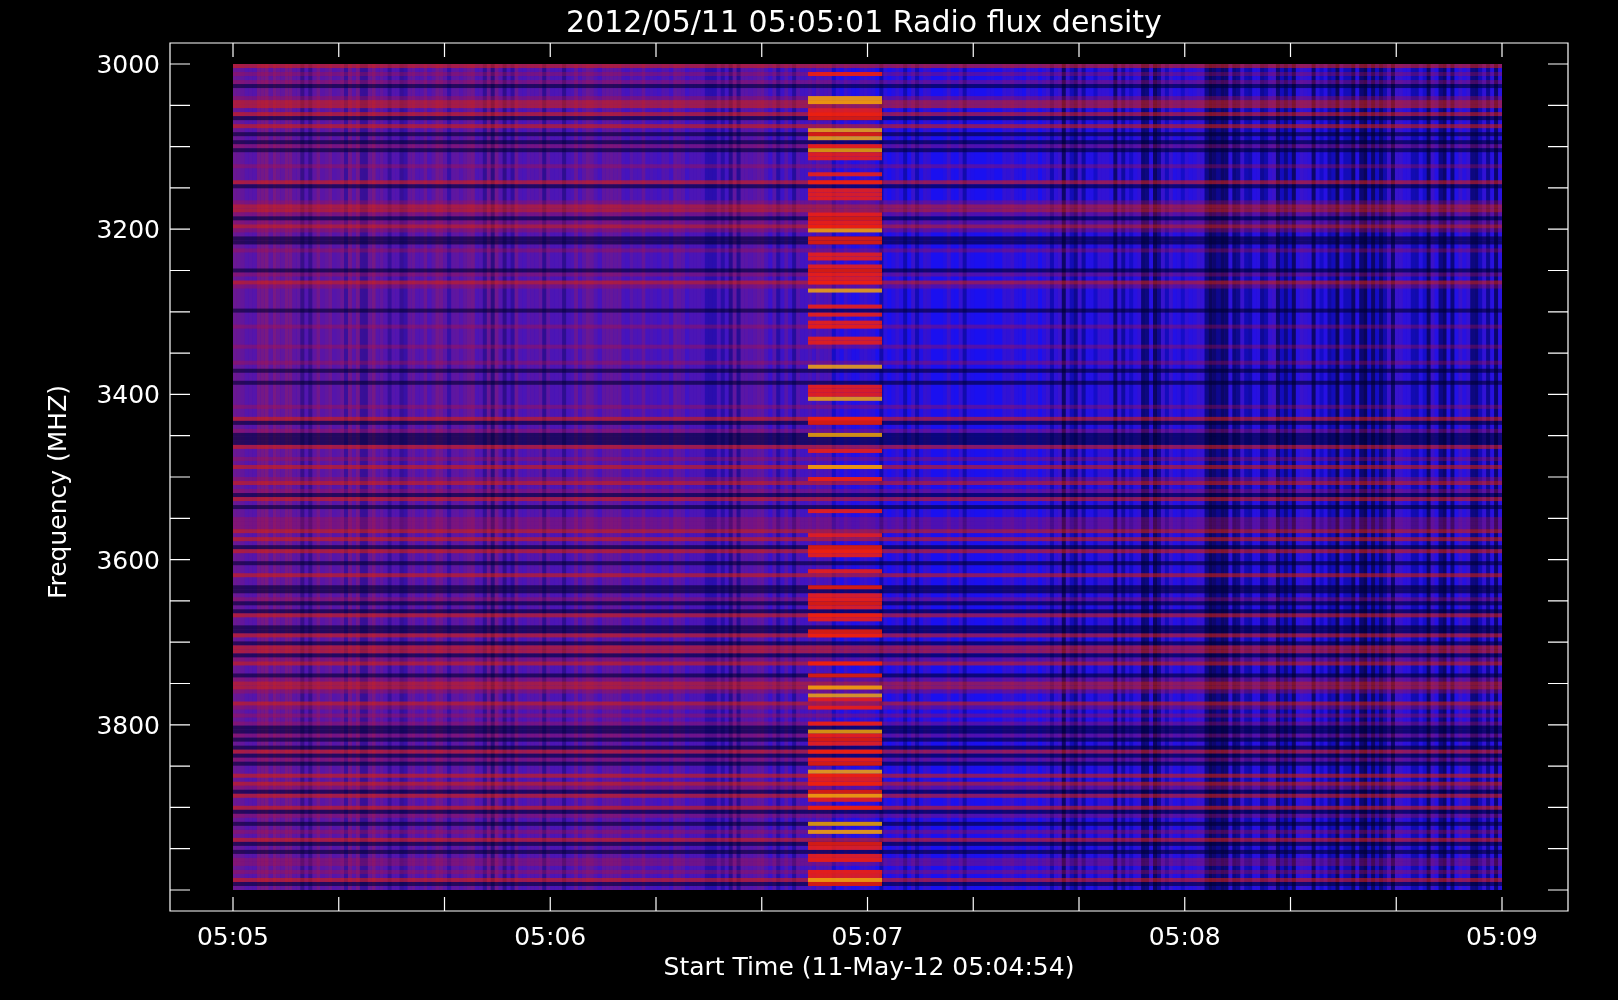  What do you see at coordinates (128, 64) in the screenshot?
I see `y-tick-label: 3000` at bounding box center [128, 64].